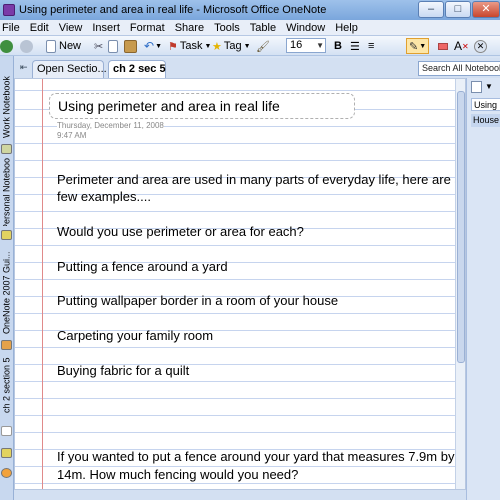  What do you see at coordinates (6, 107) in the screenshot?
I see `notebook-tab-work: Work Notebook` at bounding box center [6, 107].